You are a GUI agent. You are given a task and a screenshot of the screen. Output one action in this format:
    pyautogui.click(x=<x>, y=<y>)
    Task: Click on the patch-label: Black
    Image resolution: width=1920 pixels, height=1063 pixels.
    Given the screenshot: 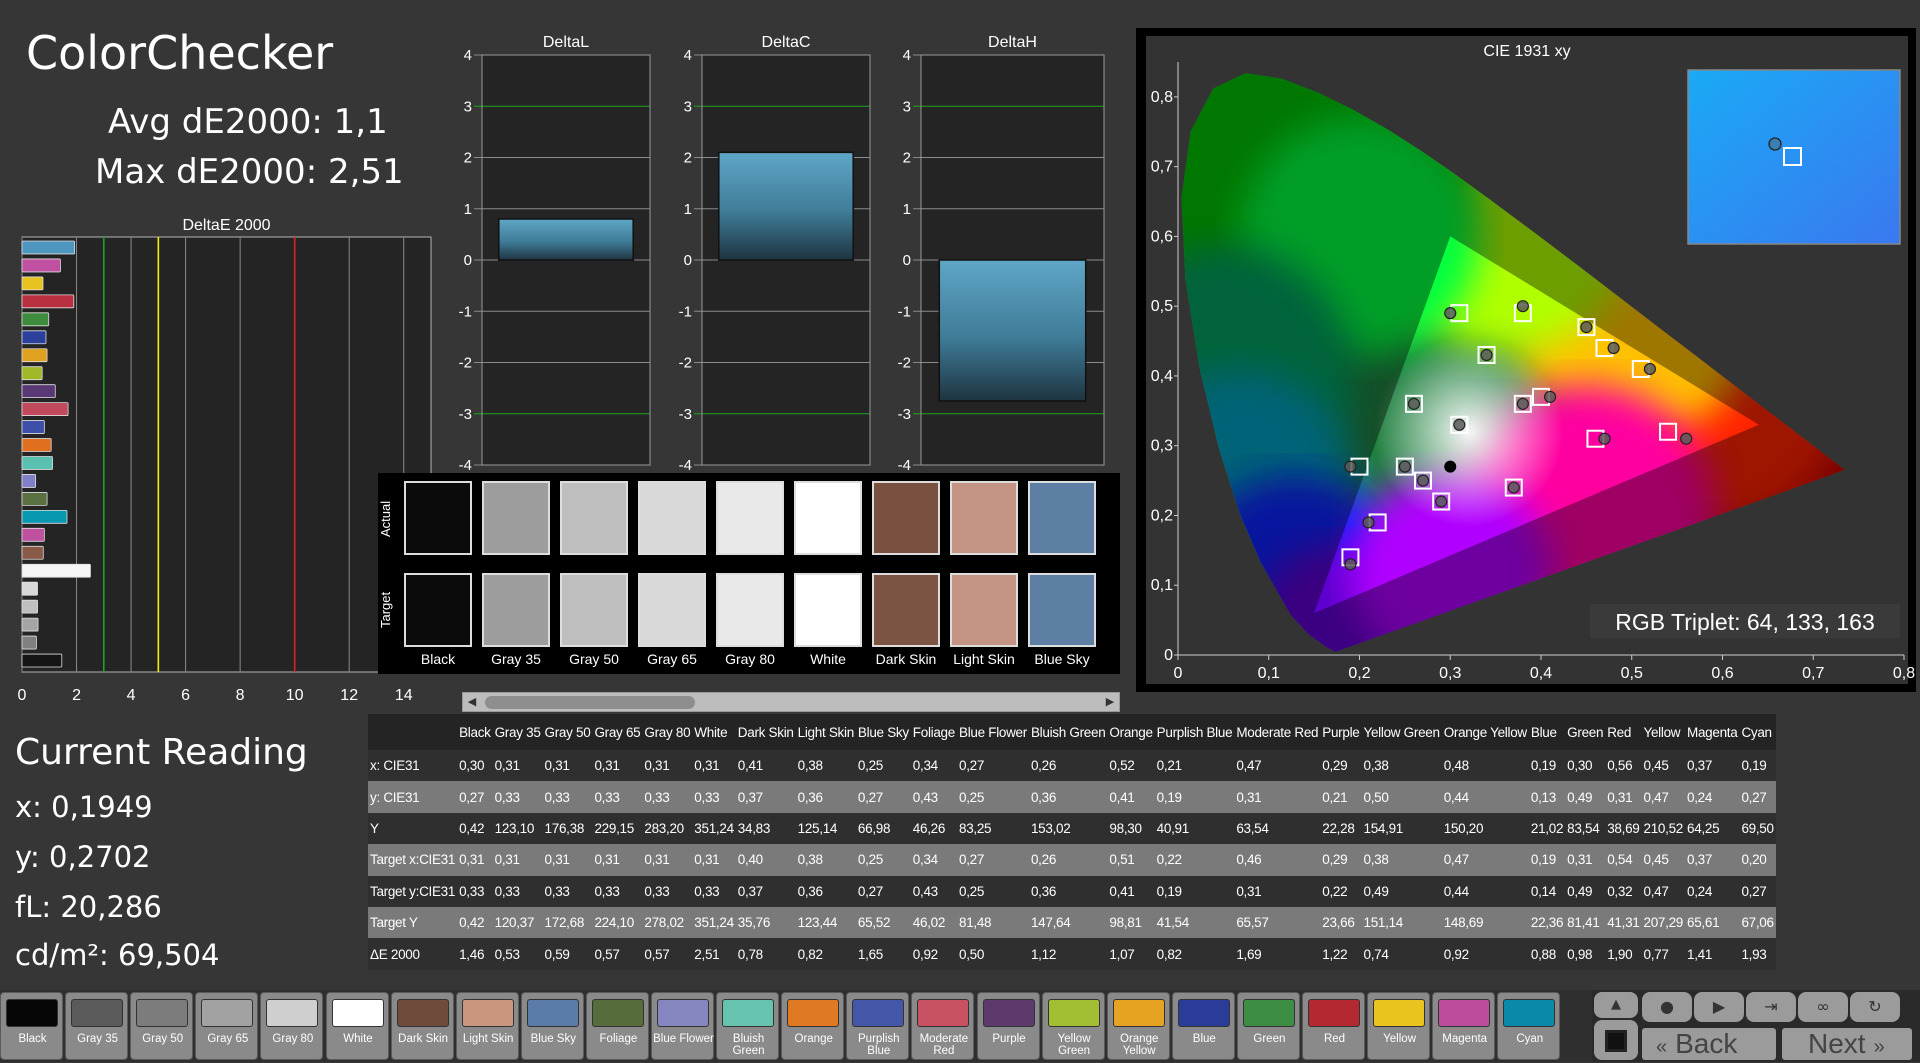 What is the action you would take?
    pyautogui.click(x=32, y=1039)
    